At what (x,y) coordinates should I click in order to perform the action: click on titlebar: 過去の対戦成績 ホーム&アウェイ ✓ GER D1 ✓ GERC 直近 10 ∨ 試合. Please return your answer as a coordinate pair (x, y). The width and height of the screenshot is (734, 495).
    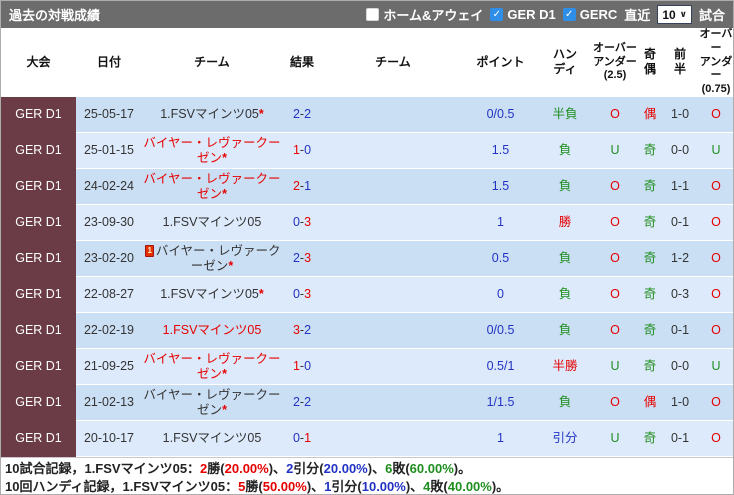
    Looking at the image, I should click on (367, 14).